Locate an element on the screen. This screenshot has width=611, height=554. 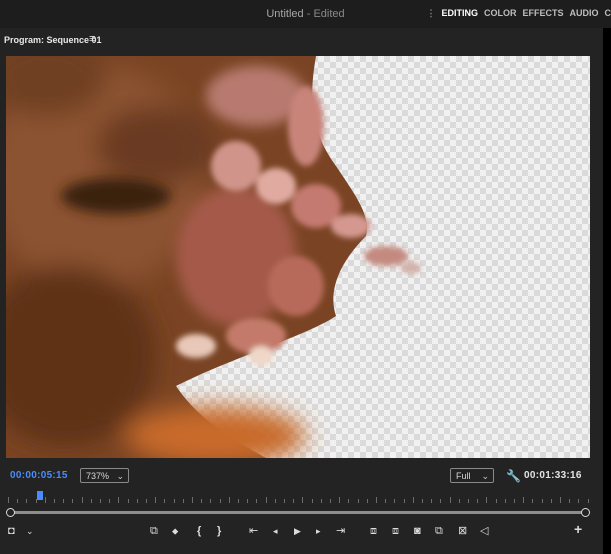
step-back-icon: ◂ is located at coordinates (275, 531).